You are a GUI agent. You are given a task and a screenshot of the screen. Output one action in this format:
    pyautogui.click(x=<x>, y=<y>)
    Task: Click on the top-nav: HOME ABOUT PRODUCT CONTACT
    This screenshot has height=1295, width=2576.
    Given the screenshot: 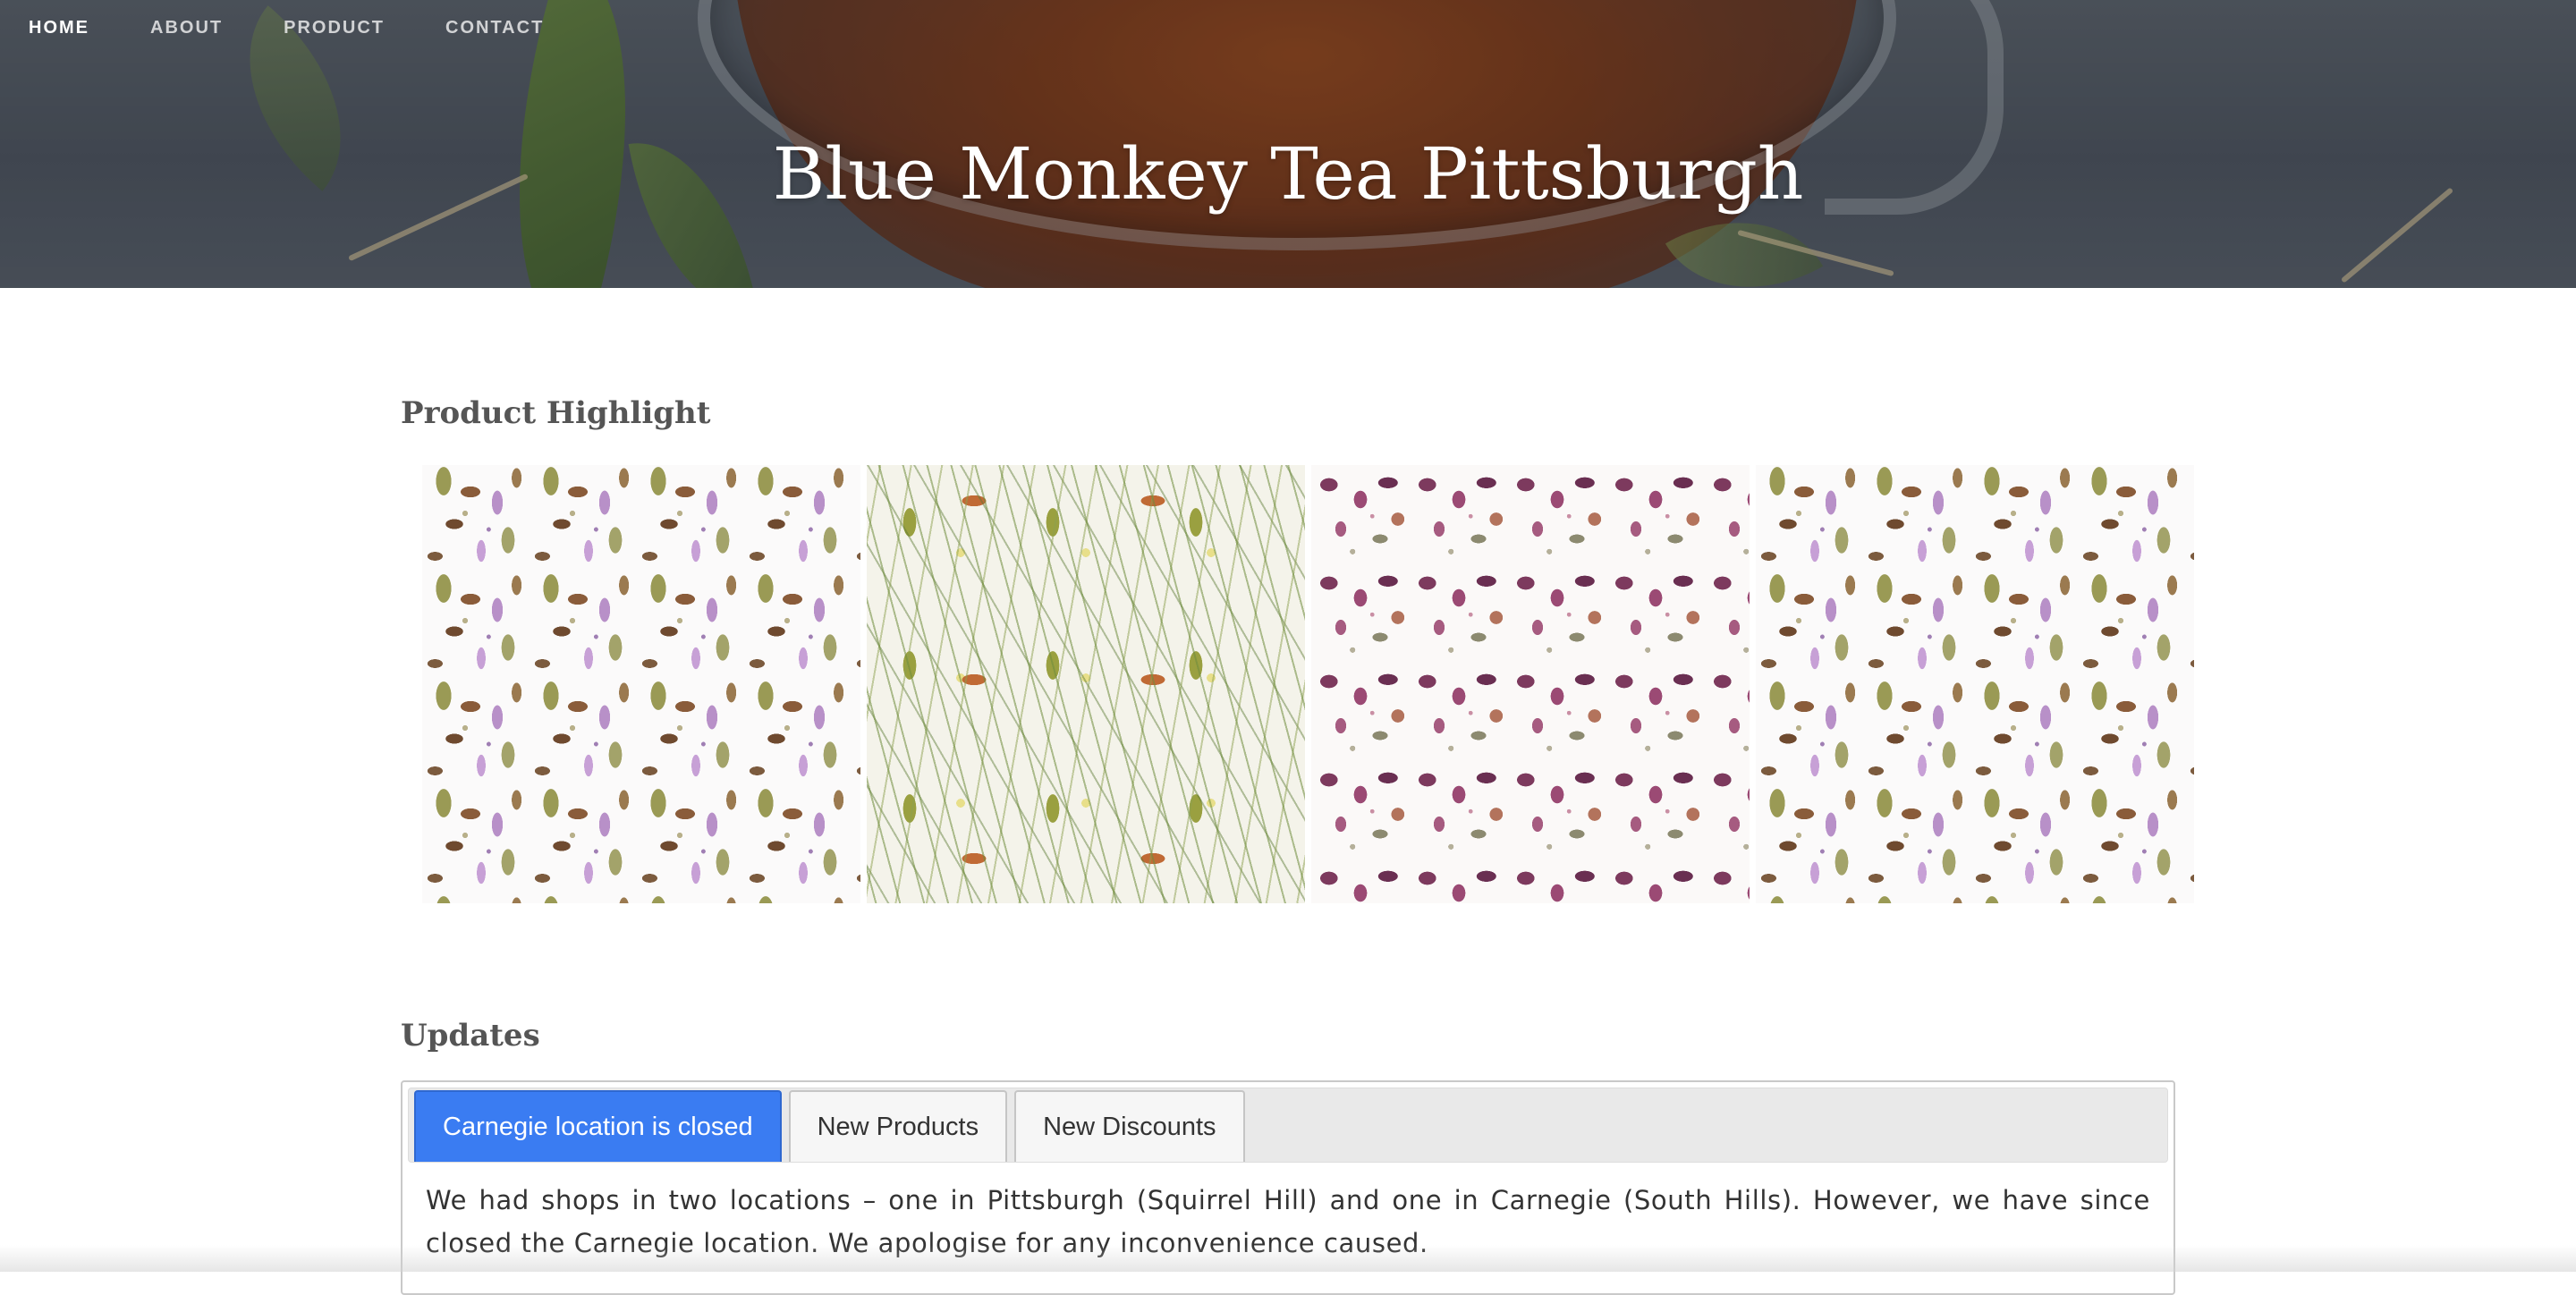 What is the action you would take?
    pyautogui.click(x=317, y=28)
    